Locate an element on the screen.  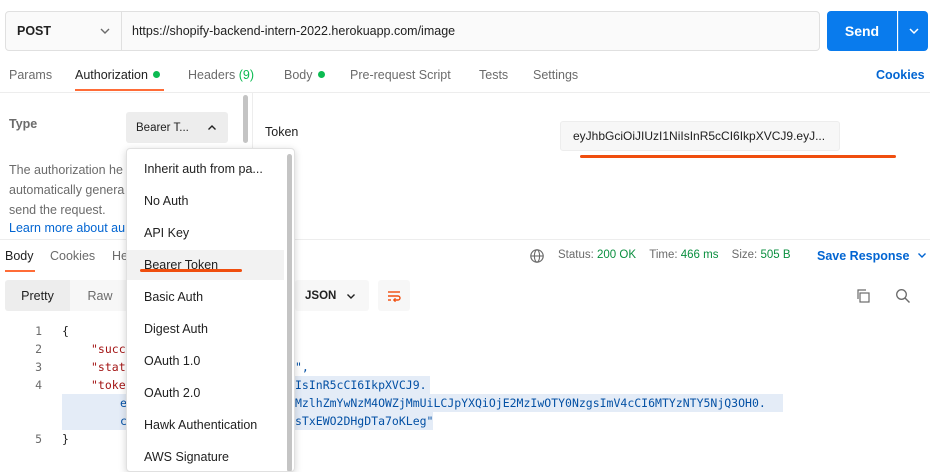
divider is located at coordinates (465, 92).